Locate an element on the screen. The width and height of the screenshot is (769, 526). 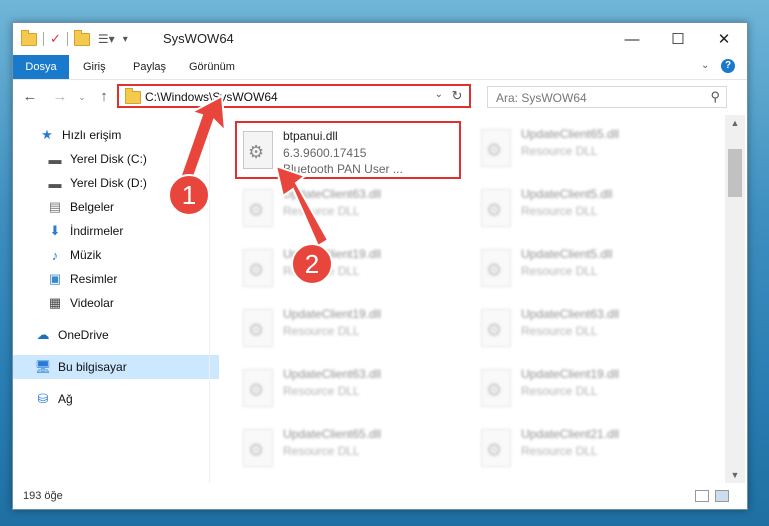
file-tile: ⚙ UpdateClient21.dll Resource DLL is located at coordinates (590, 449).